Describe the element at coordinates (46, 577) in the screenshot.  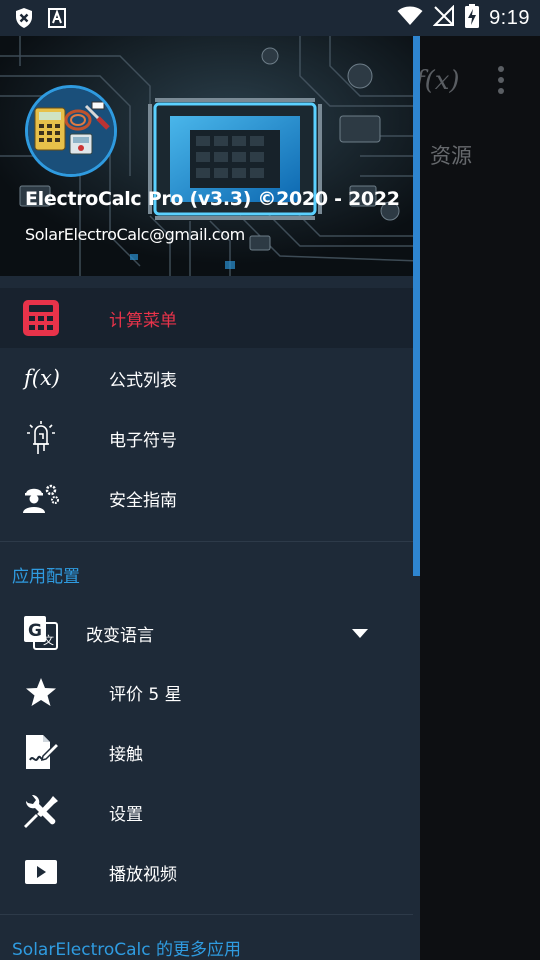
I see `section-title-app-config: 应用配置` at that location.